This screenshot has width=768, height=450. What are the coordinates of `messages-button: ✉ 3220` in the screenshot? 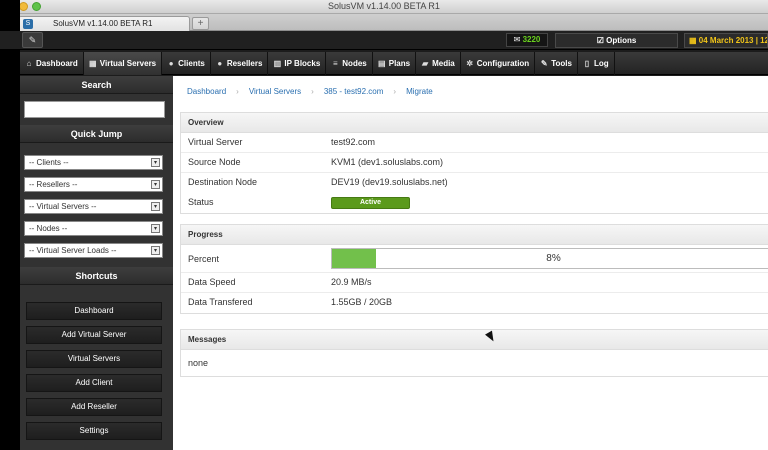 It's located at (527, 40).